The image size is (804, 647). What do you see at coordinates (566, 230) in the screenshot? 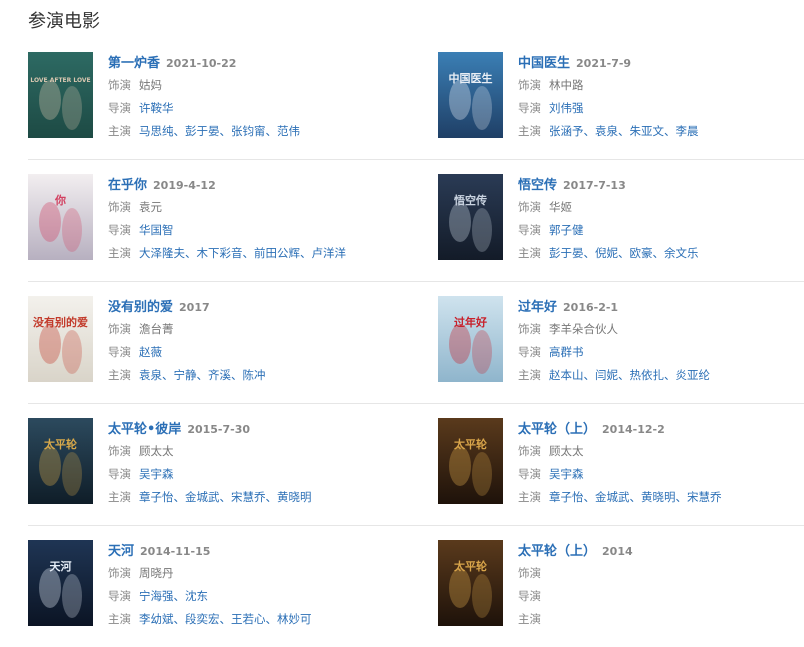
I see `director-link: 郭子健` at bounding box center [566, 230].